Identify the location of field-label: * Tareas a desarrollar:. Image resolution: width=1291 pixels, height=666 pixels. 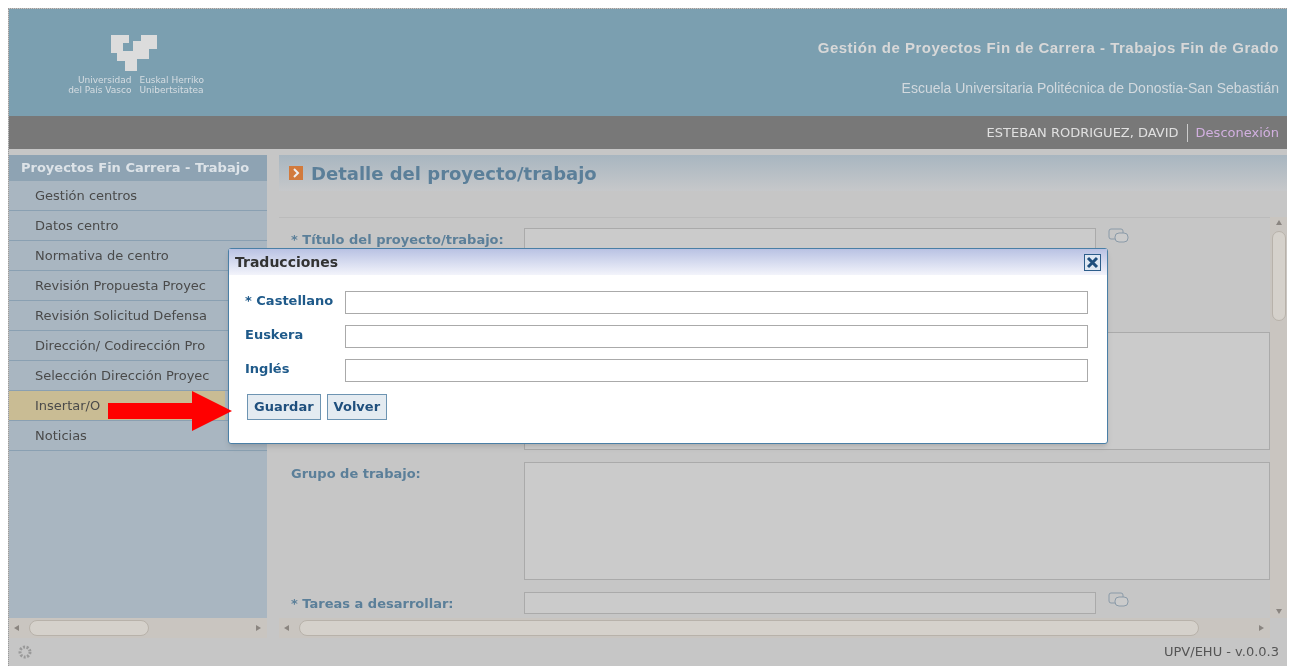
(373, 604).